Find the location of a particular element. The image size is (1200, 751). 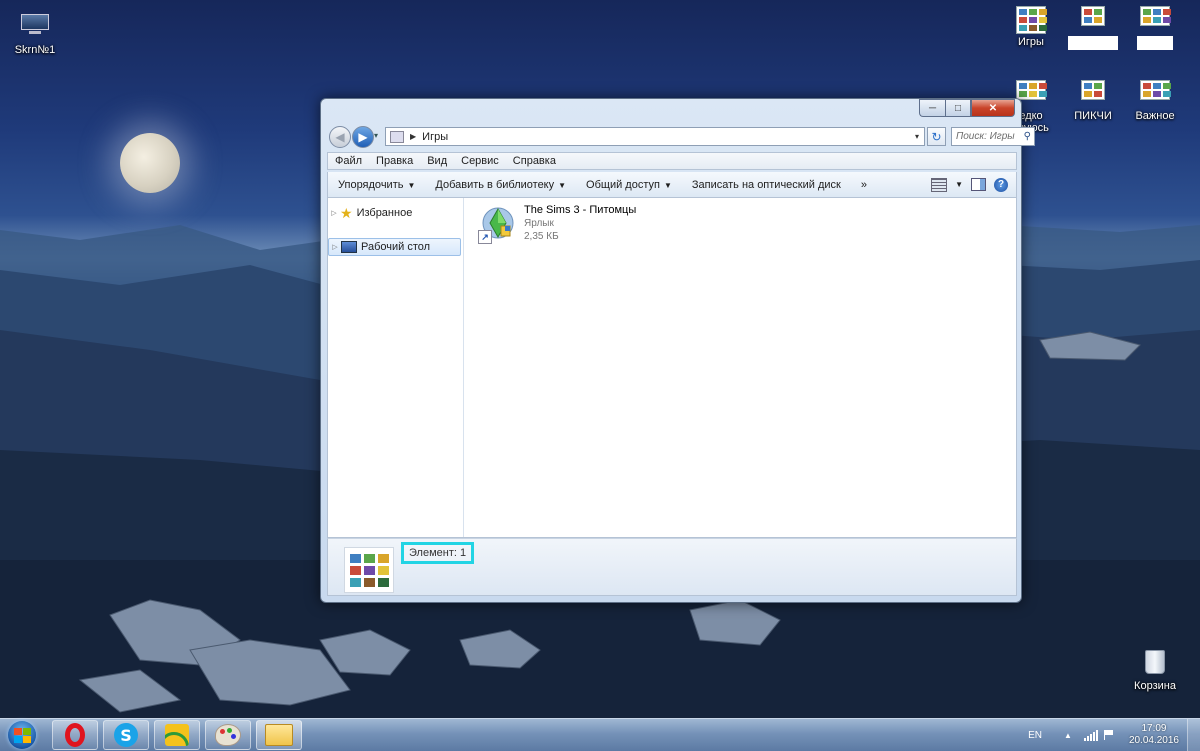

redacted-label is located at coordinates (1093, 43).